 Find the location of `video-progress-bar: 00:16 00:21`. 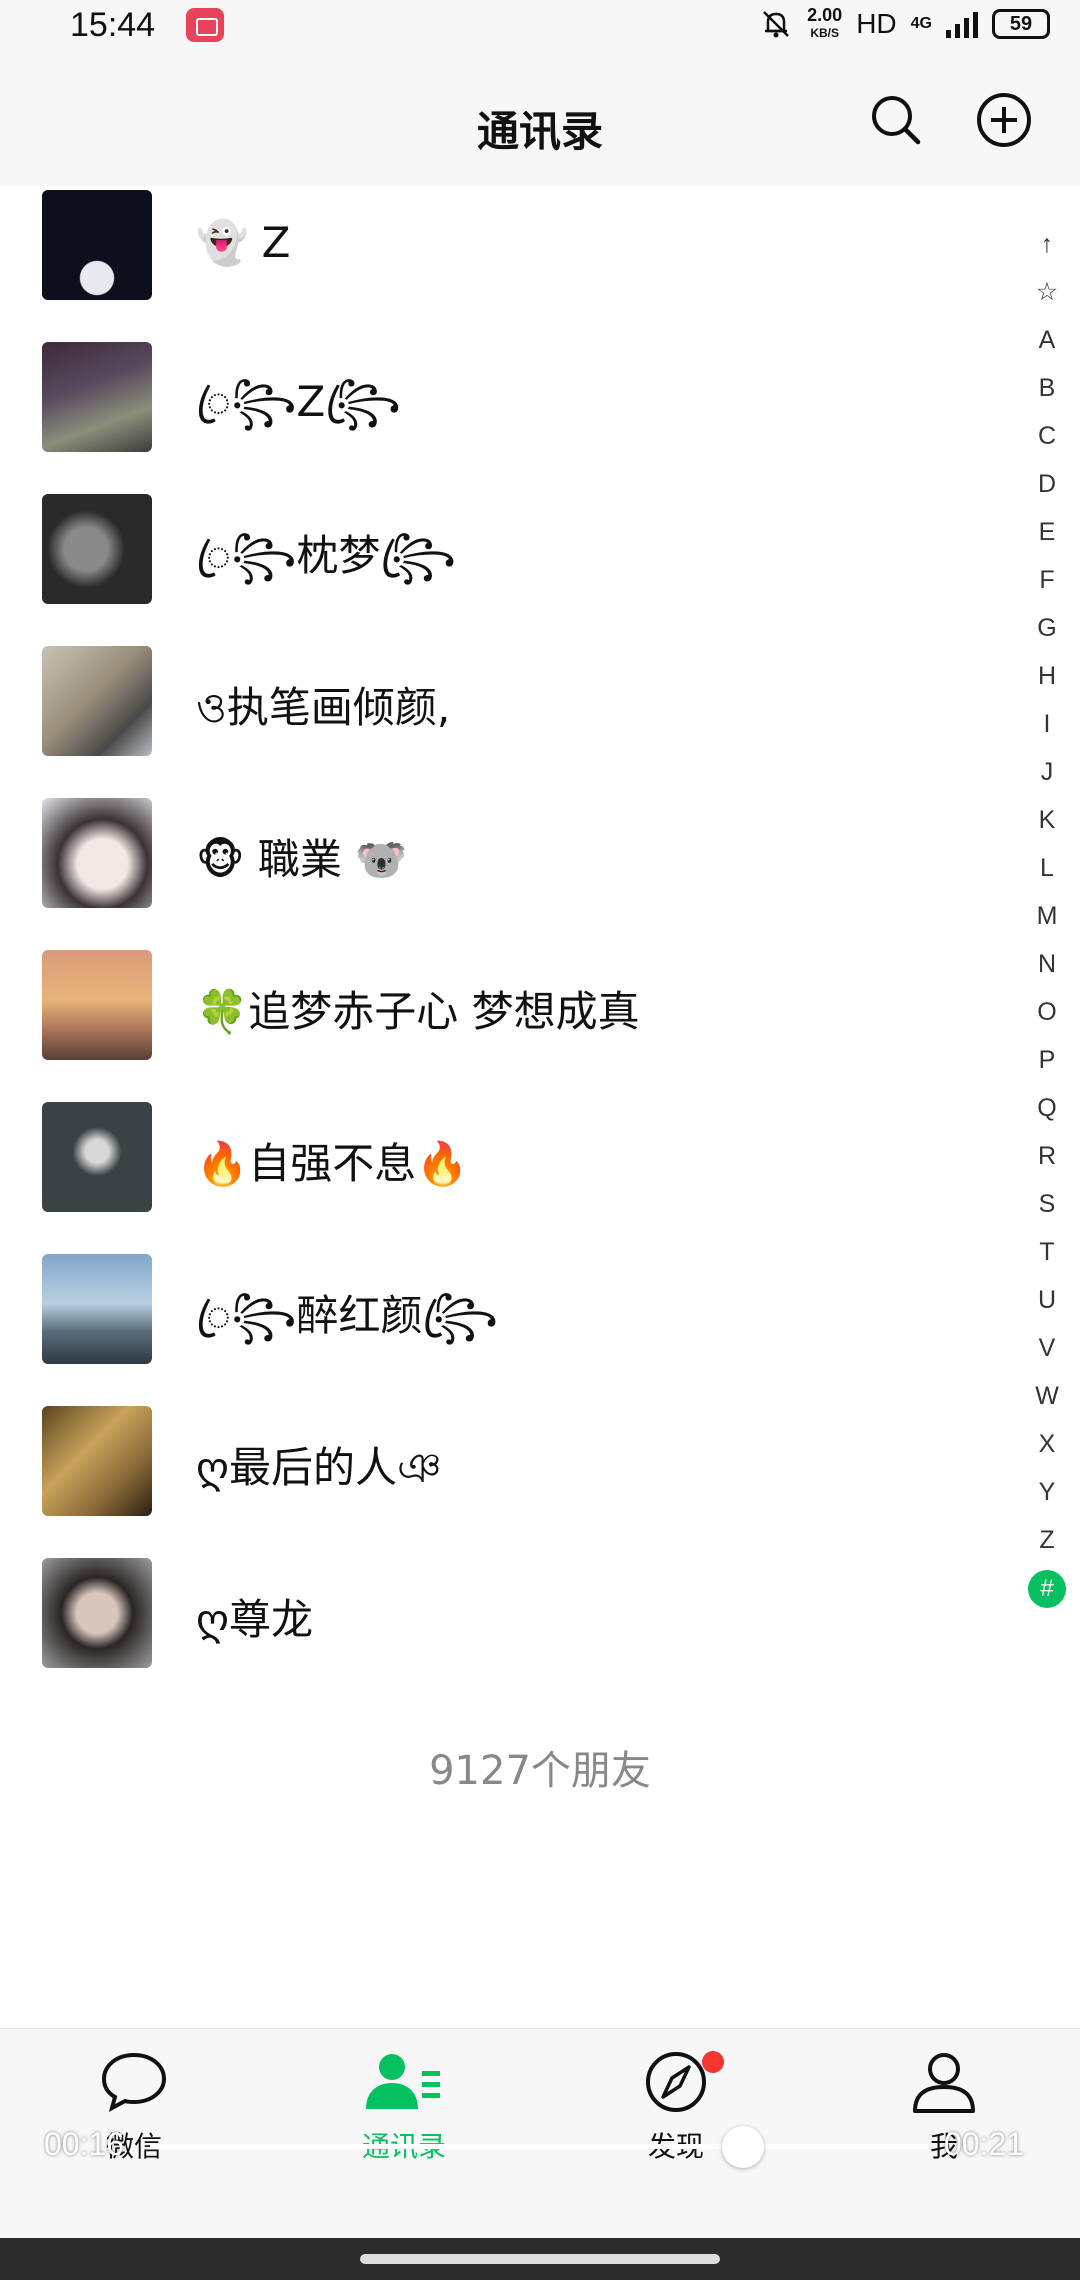

video-progress-bar: 00:16 00:21 is located at coordinates (540, 2146).